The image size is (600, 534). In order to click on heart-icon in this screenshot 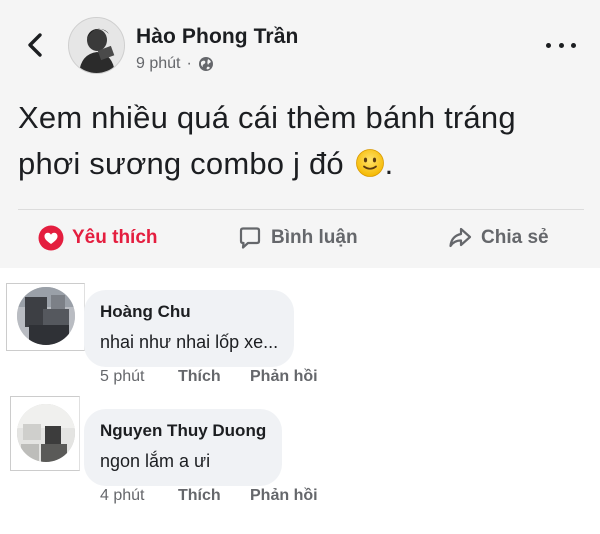, I will do `click(51, 238)`.